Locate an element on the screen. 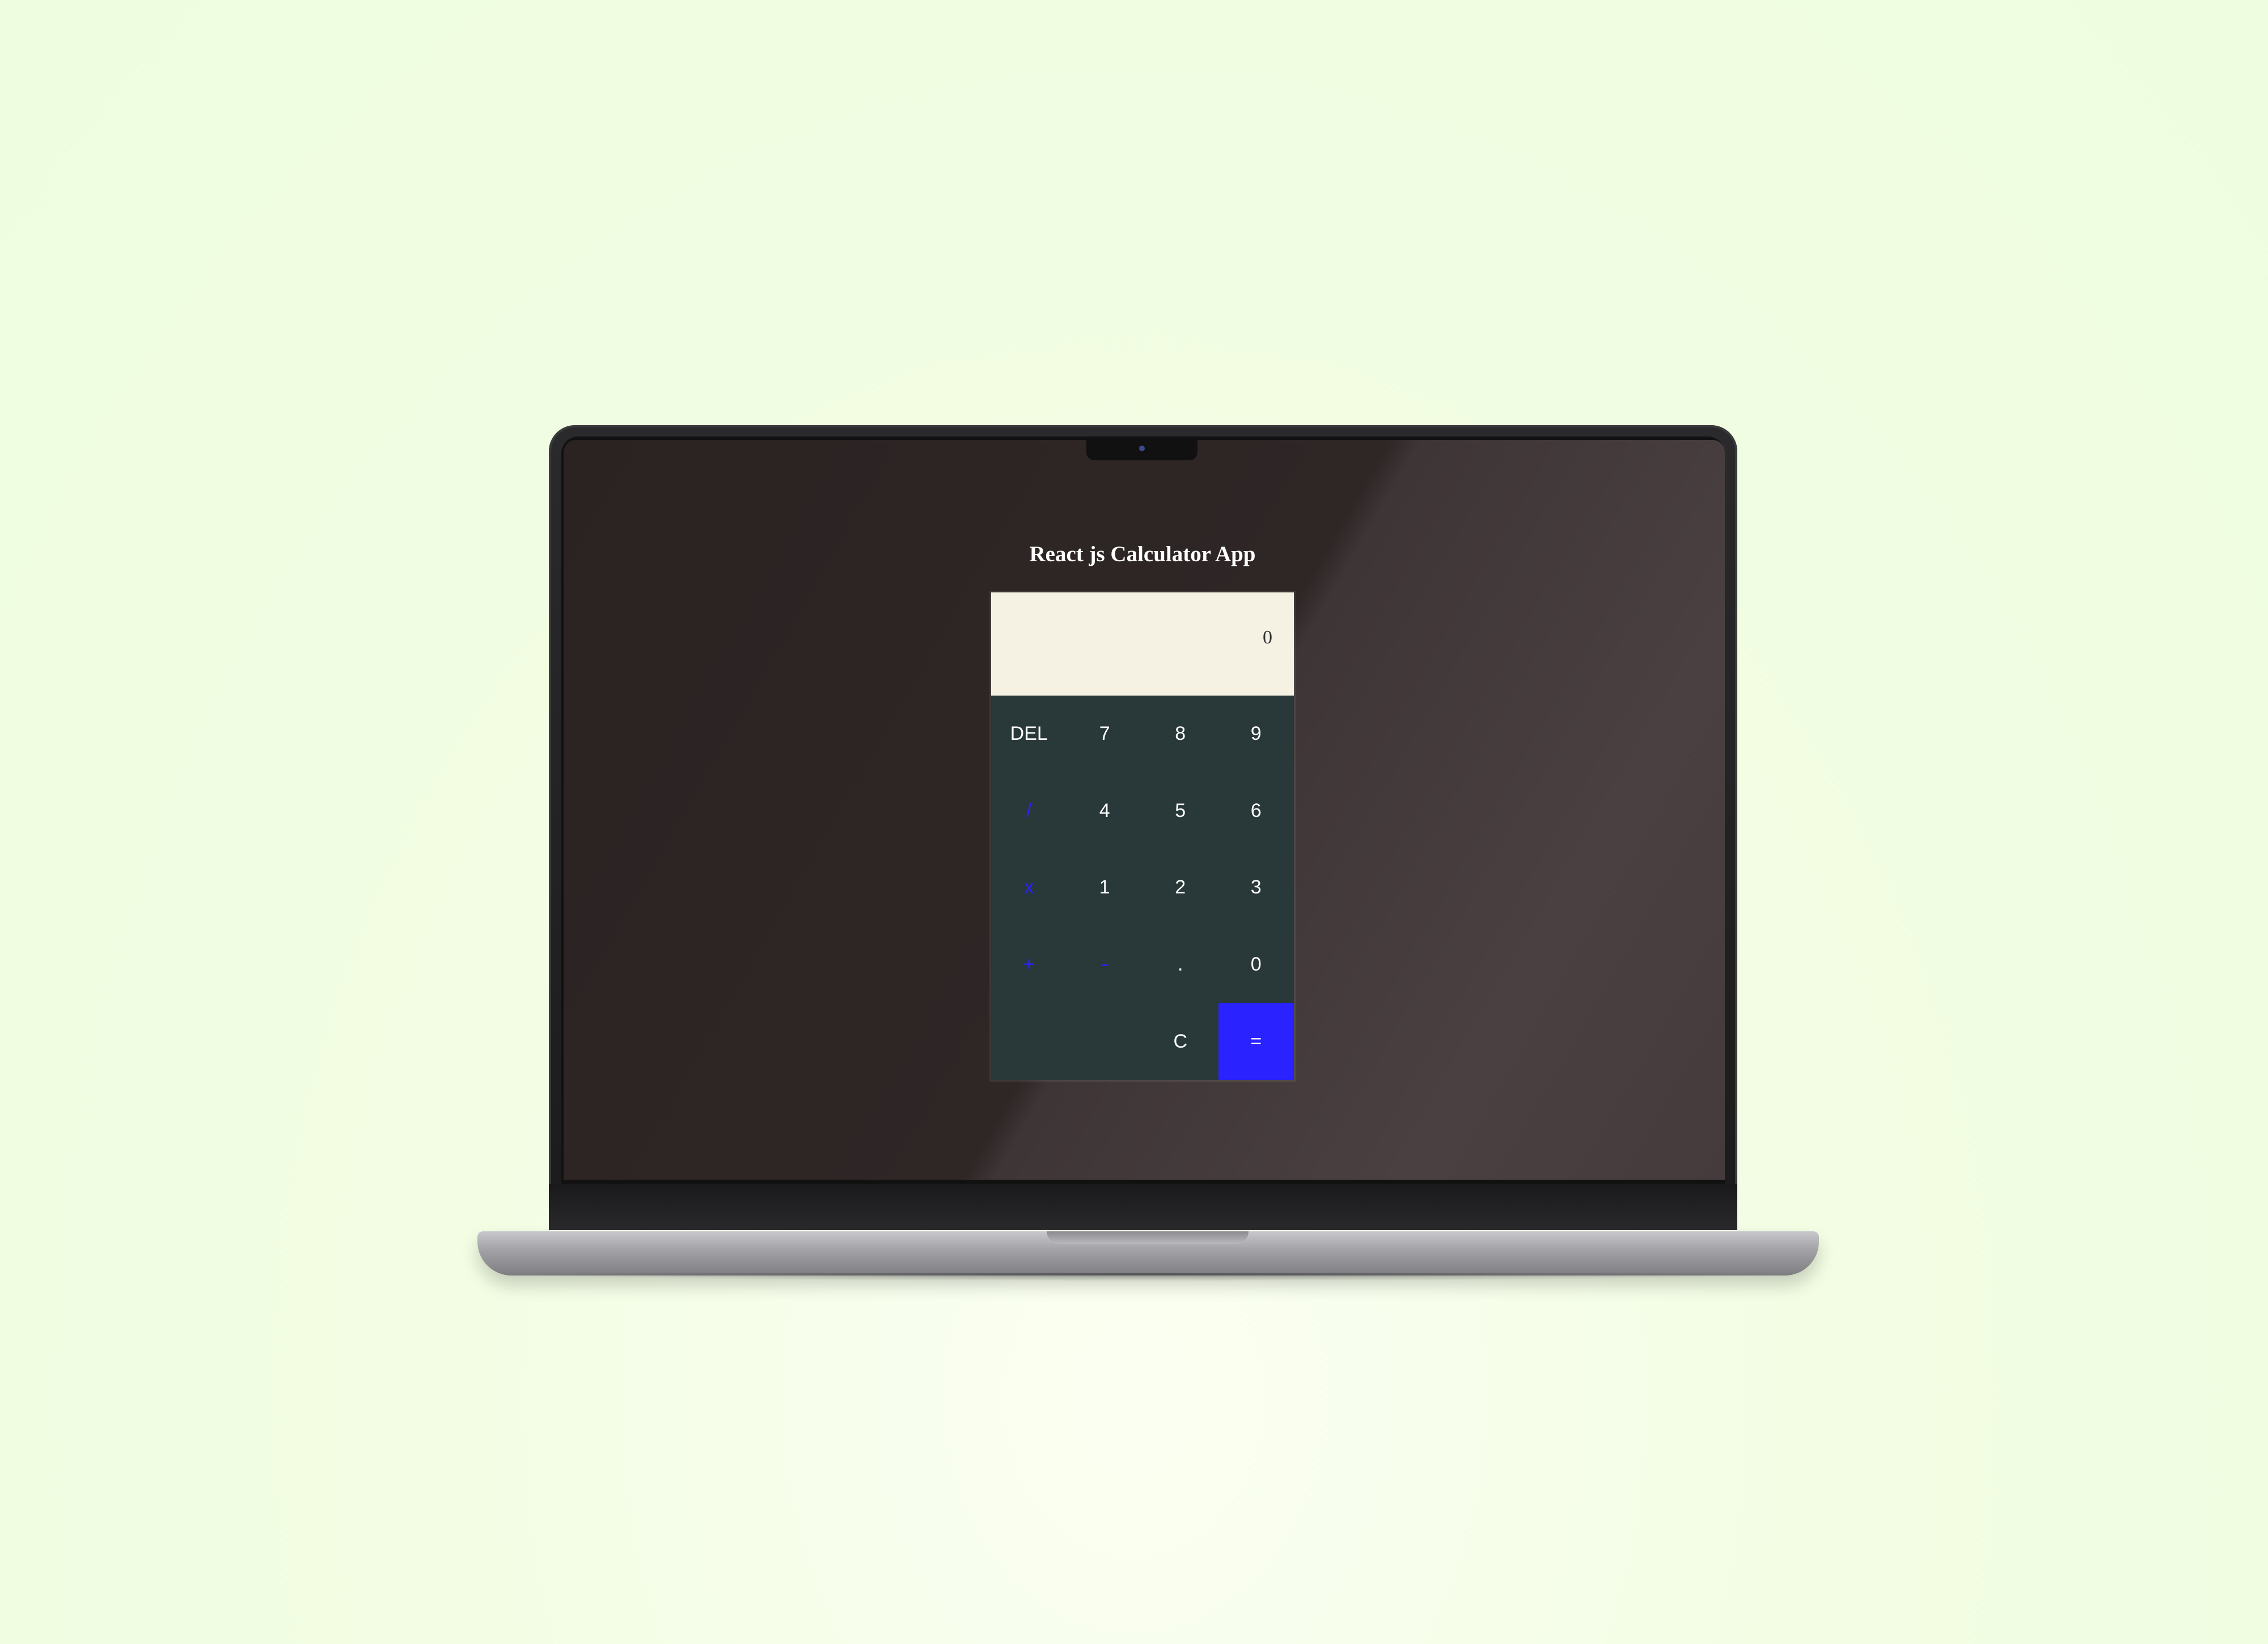 The height and width of the screenshot is (1644, 2268). subtract-button: - is located at coordinates (1105, 964).